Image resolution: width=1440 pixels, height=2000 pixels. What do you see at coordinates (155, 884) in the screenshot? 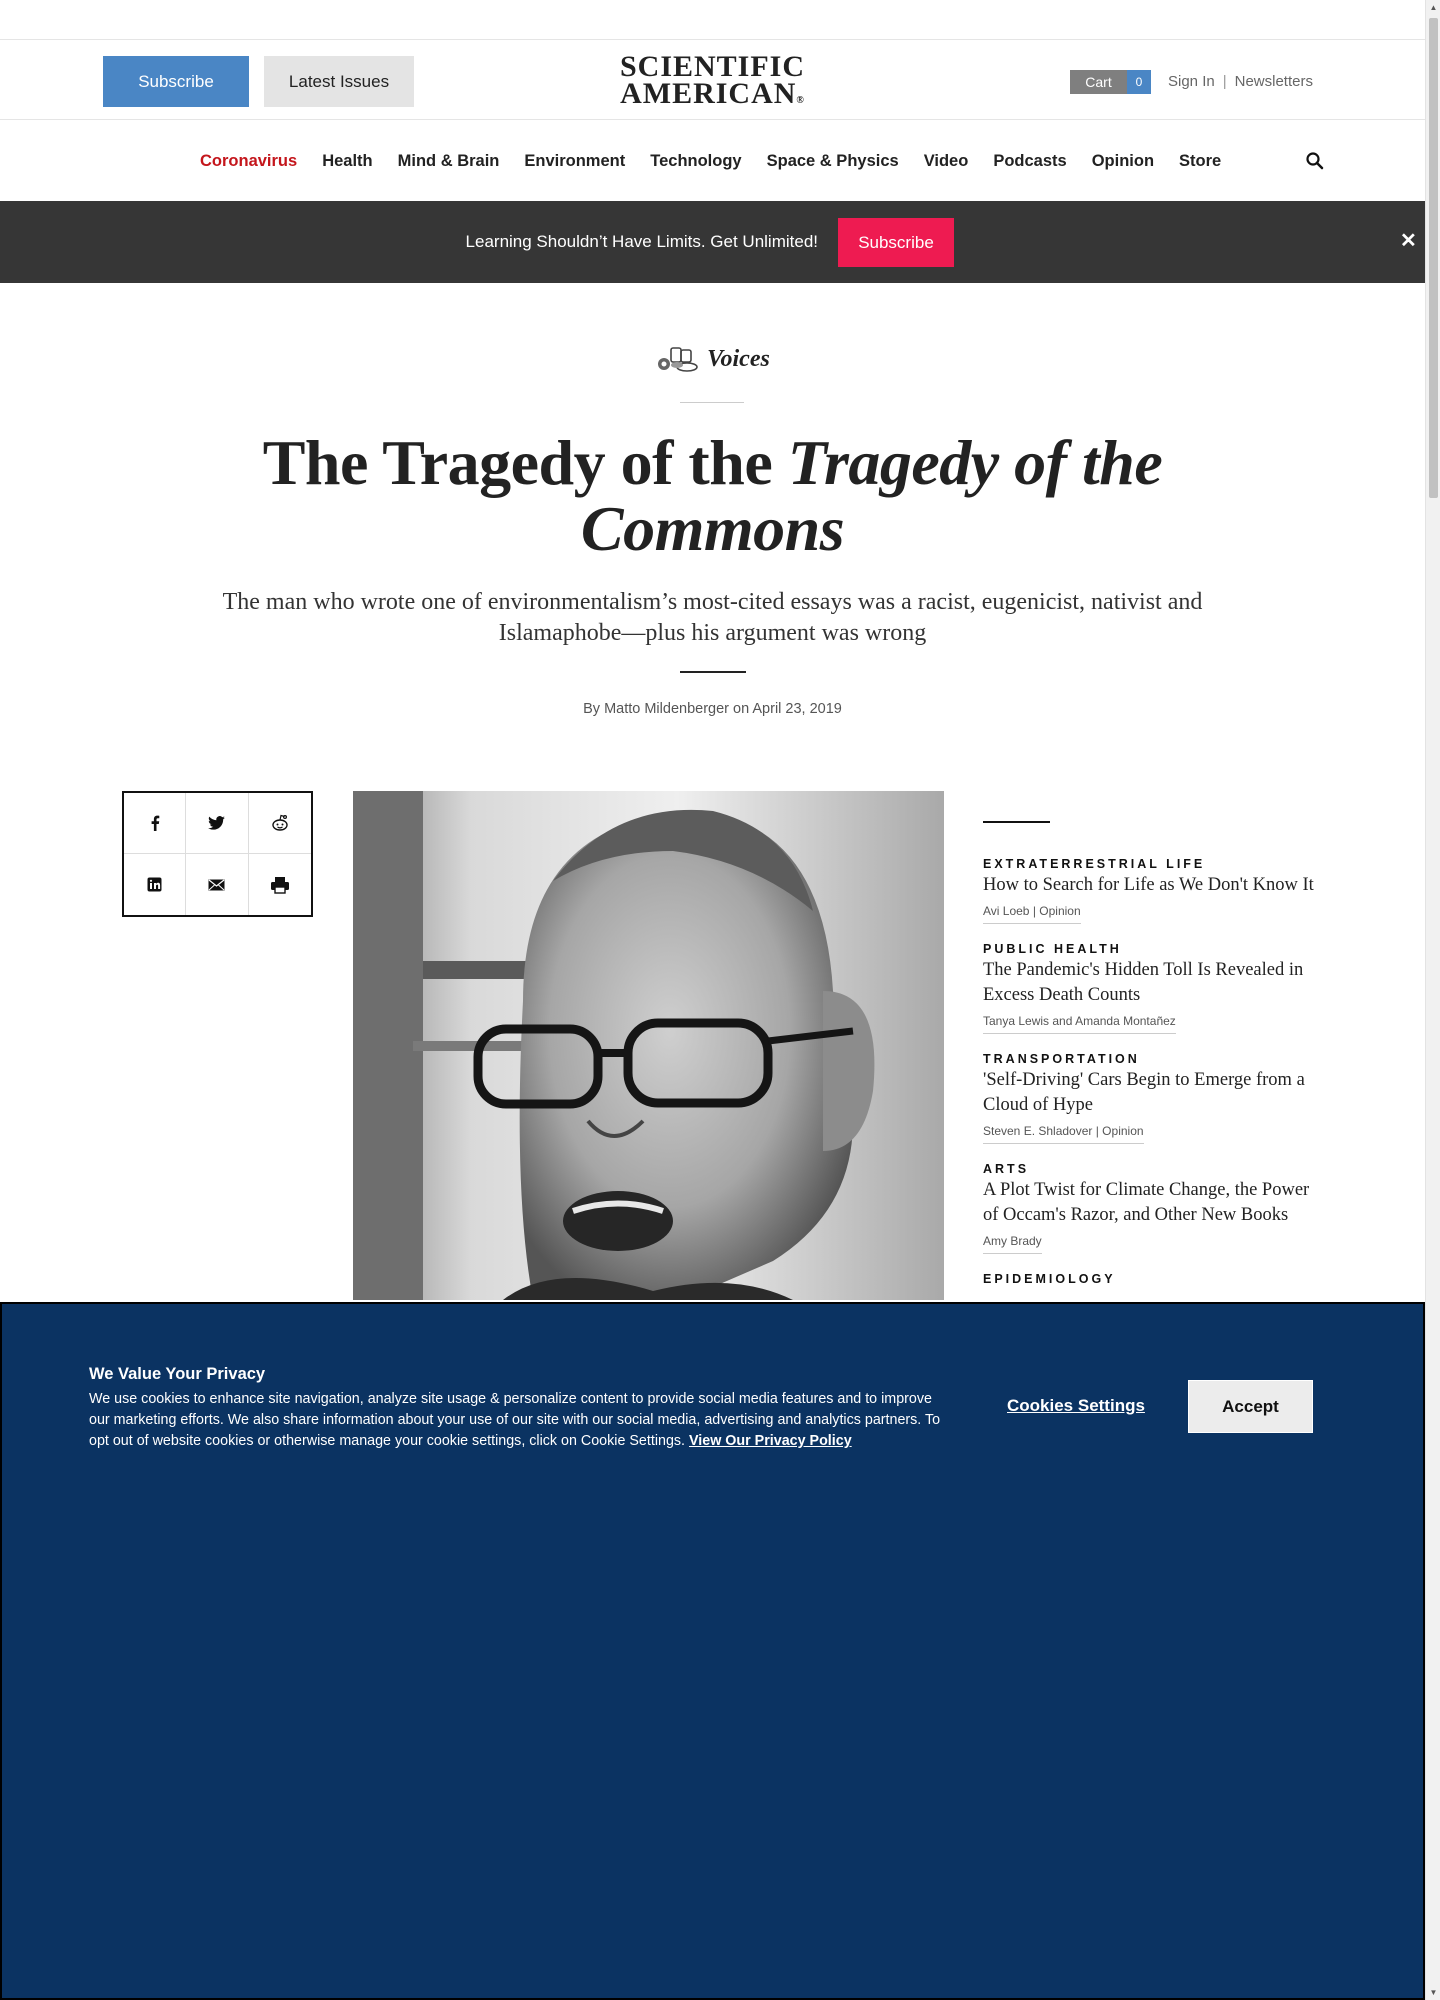
I see `linkedin-icon` at bounding box center [155, 884].